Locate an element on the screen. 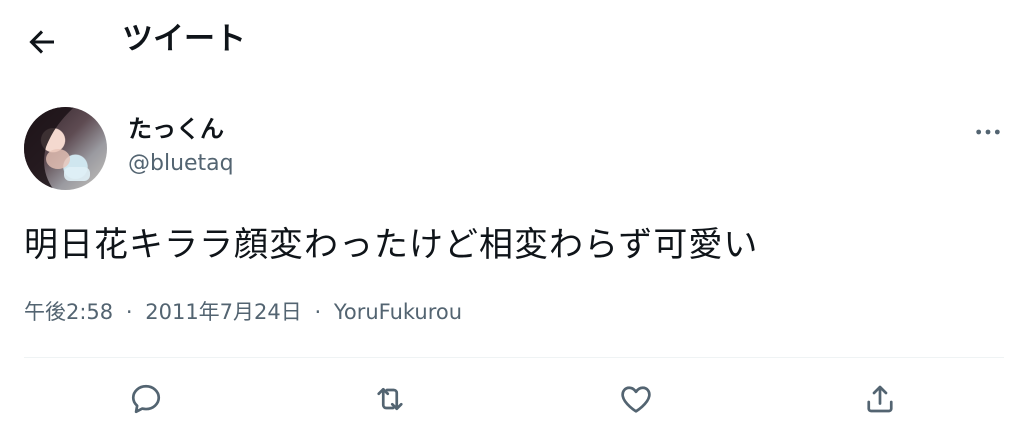 Image resolution: width=1024 pixels, height=433 pixels. display-name: たっくん is located at coordinates (176, 129).